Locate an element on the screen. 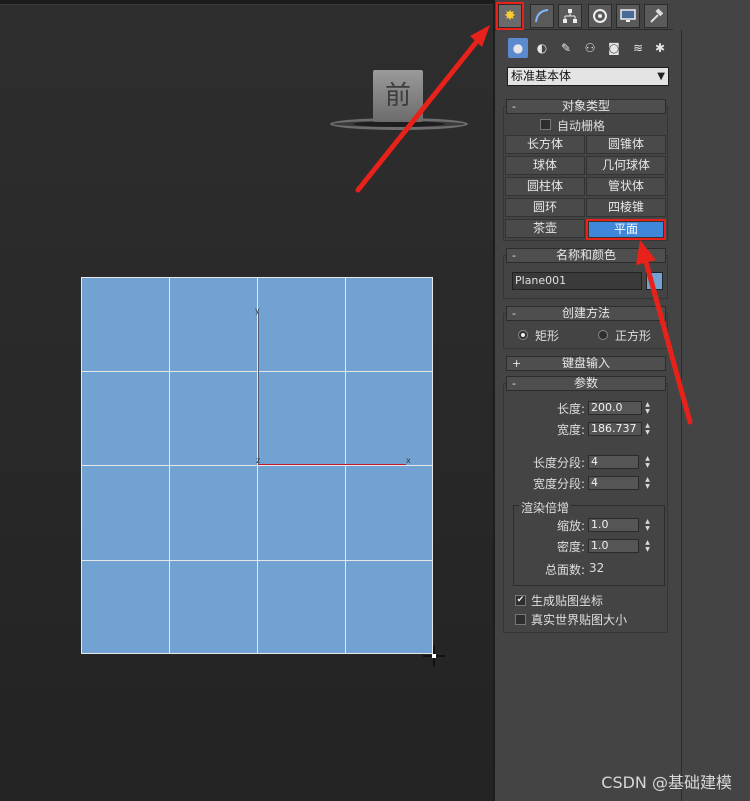 Image resolution: width=750 pixels, height=801 pixels. width-label: 宽度: is located at coordinates (570, 430).